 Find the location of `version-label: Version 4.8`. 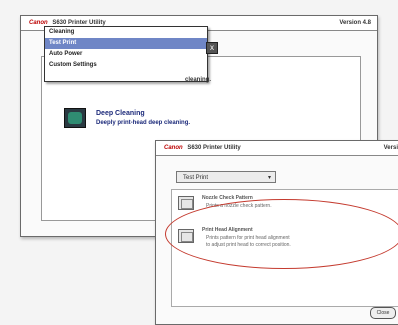

version-label: Version 4.8 is located at coordinates (355, 23).